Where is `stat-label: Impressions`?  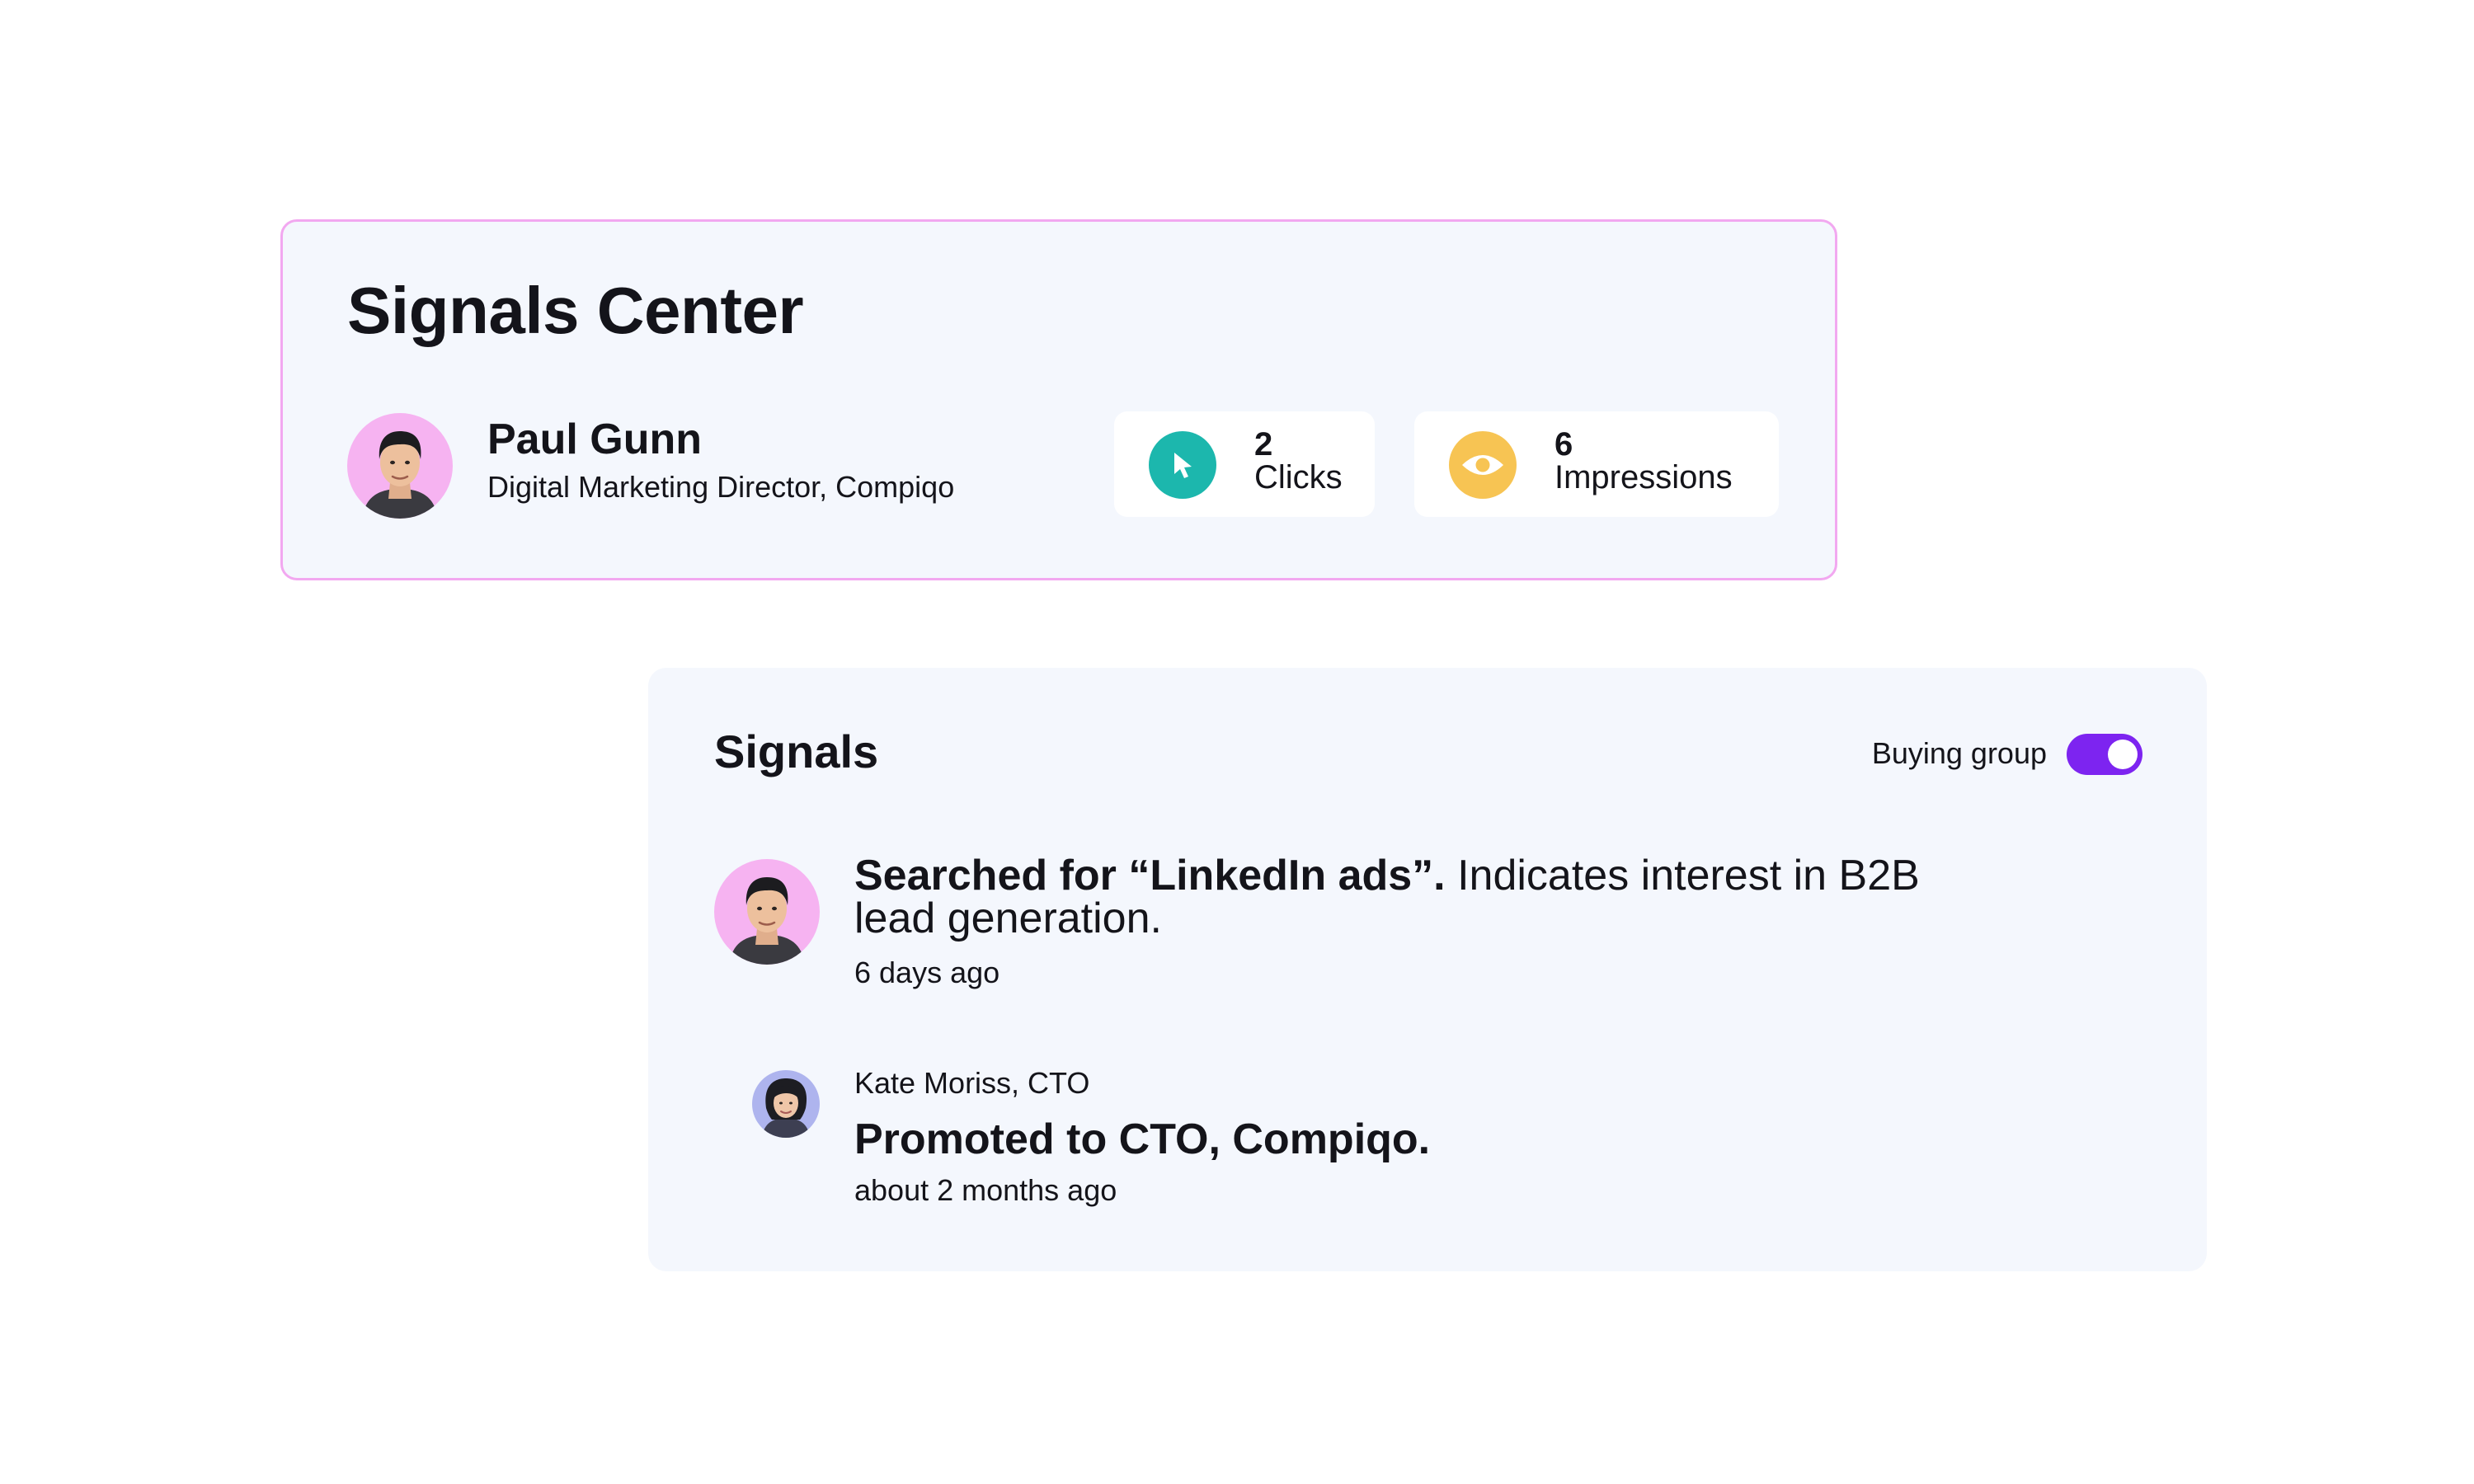
stat-label: Impressions is located at coordinates (1643, 477).